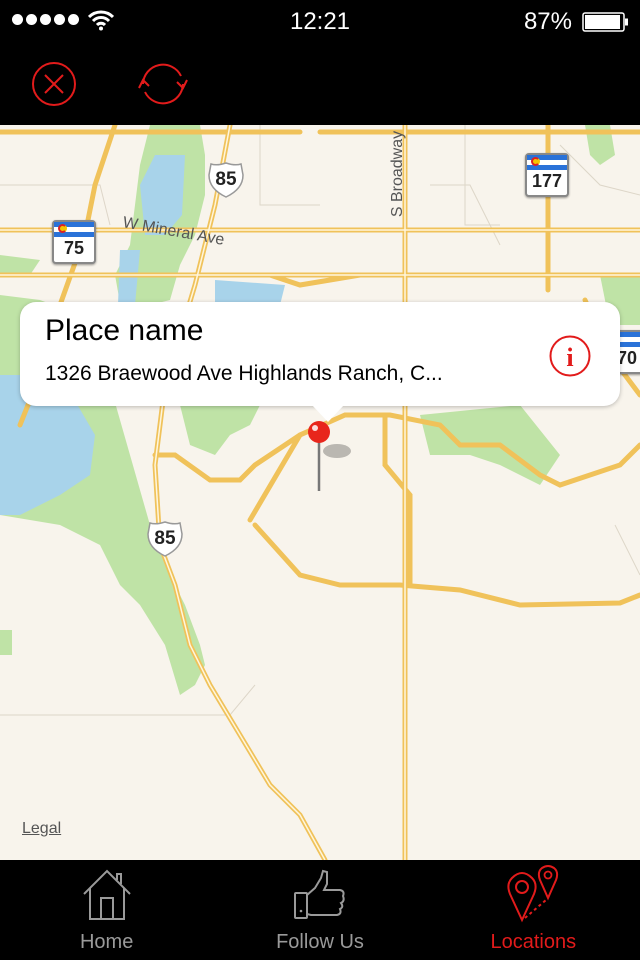  I want to click on road-label-s-broadway: S Broadway, so click(398, 174).